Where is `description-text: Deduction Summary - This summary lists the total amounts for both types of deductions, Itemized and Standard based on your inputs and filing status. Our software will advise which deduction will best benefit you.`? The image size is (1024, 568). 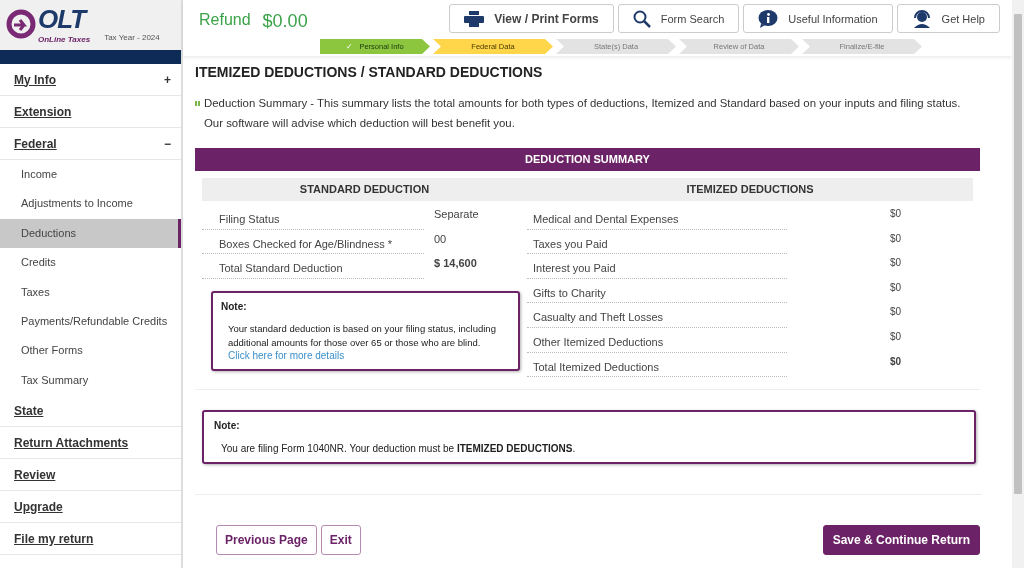 description-text: Deduction Summary - This summary lists the total amounts for both types of deductions, Itemized and Standard based on your inputs and filing status. Our software will advise which deduction will best benefit you. is located at coordinates (583, 113).